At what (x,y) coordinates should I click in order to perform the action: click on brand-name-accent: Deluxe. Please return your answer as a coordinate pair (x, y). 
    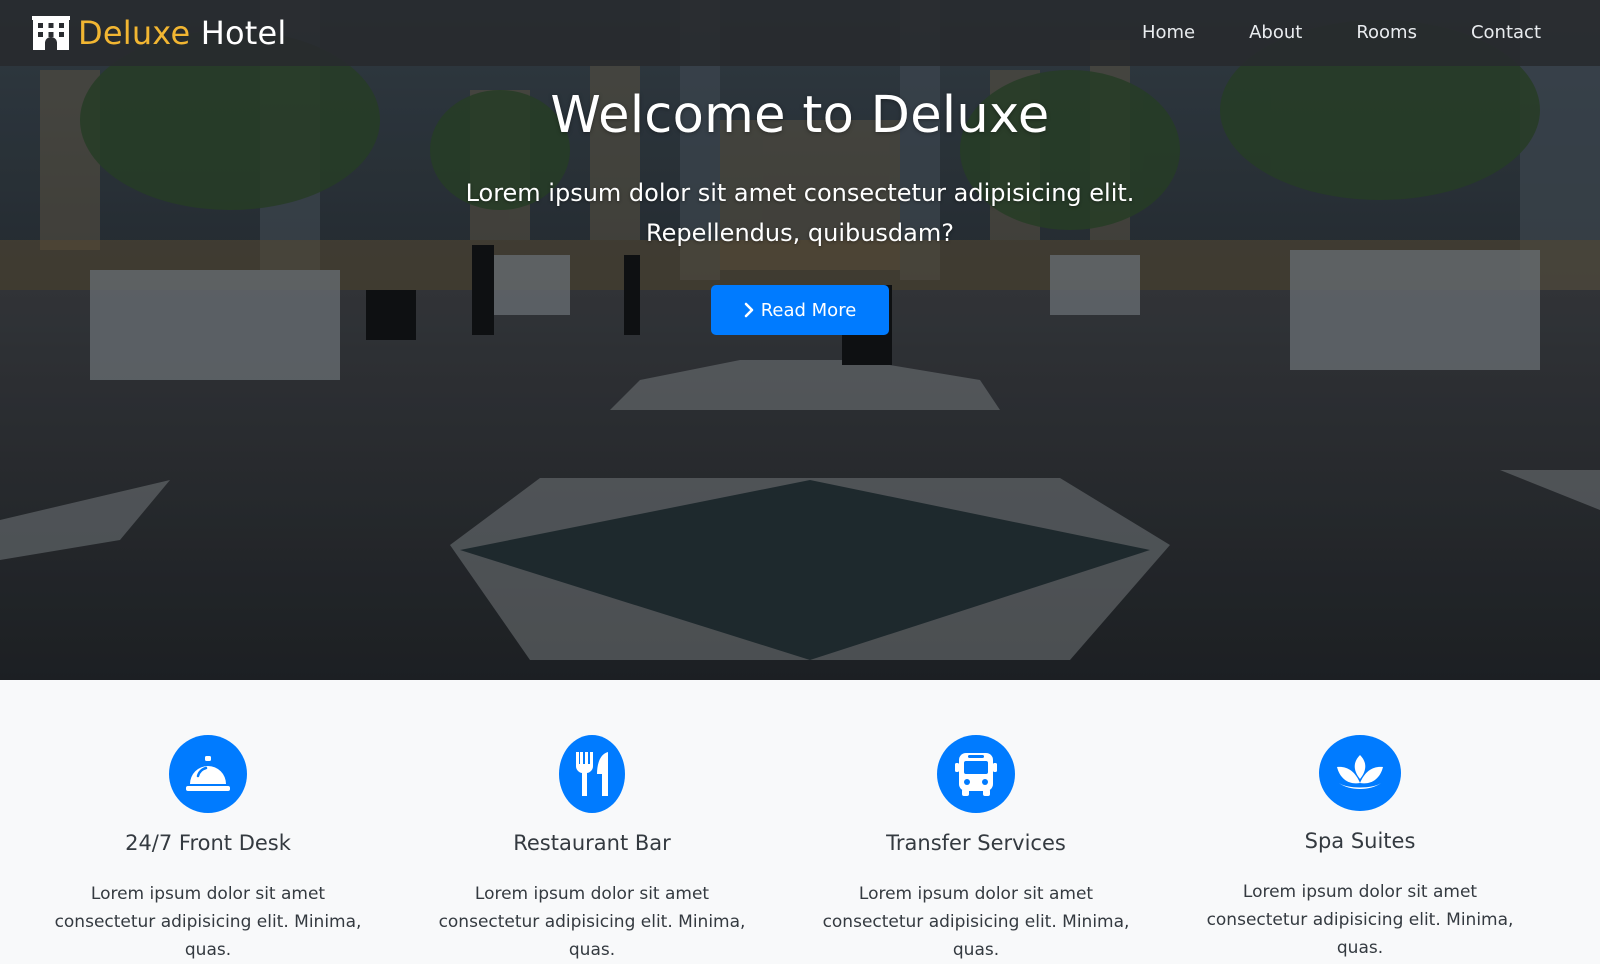
    Looking at the image, I should click on (134, 33).